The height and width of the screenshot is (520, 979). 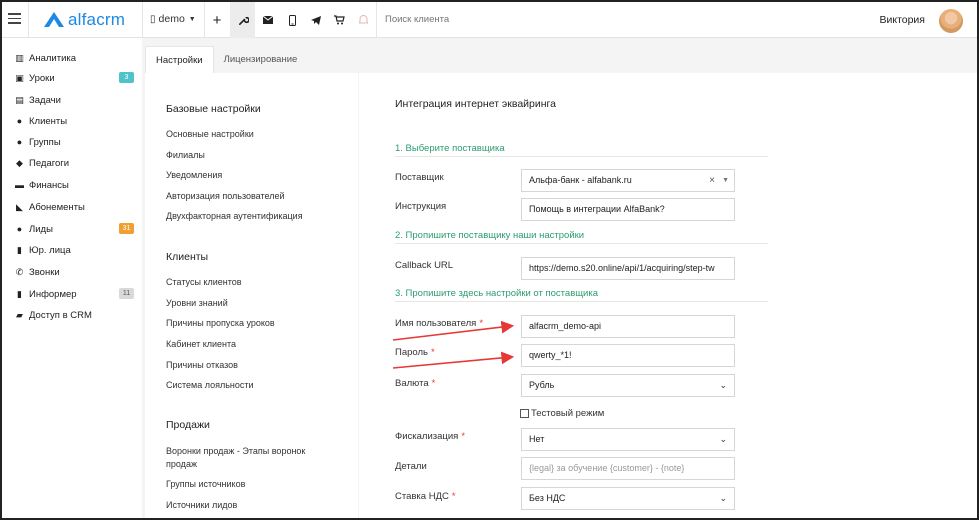 I want to click on briefcase-icon: ▮, so click(x=19, y=249).